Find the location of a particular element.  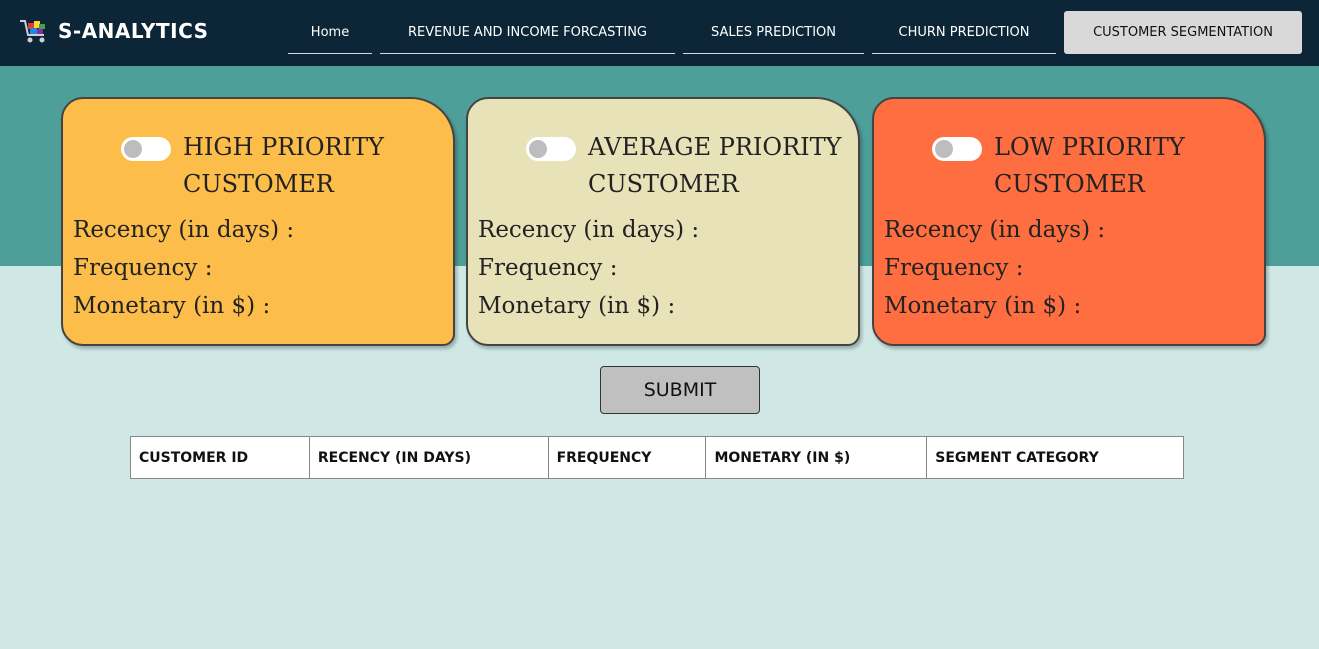

submit-button: SUBMIT is located at coordinates (680, 390).